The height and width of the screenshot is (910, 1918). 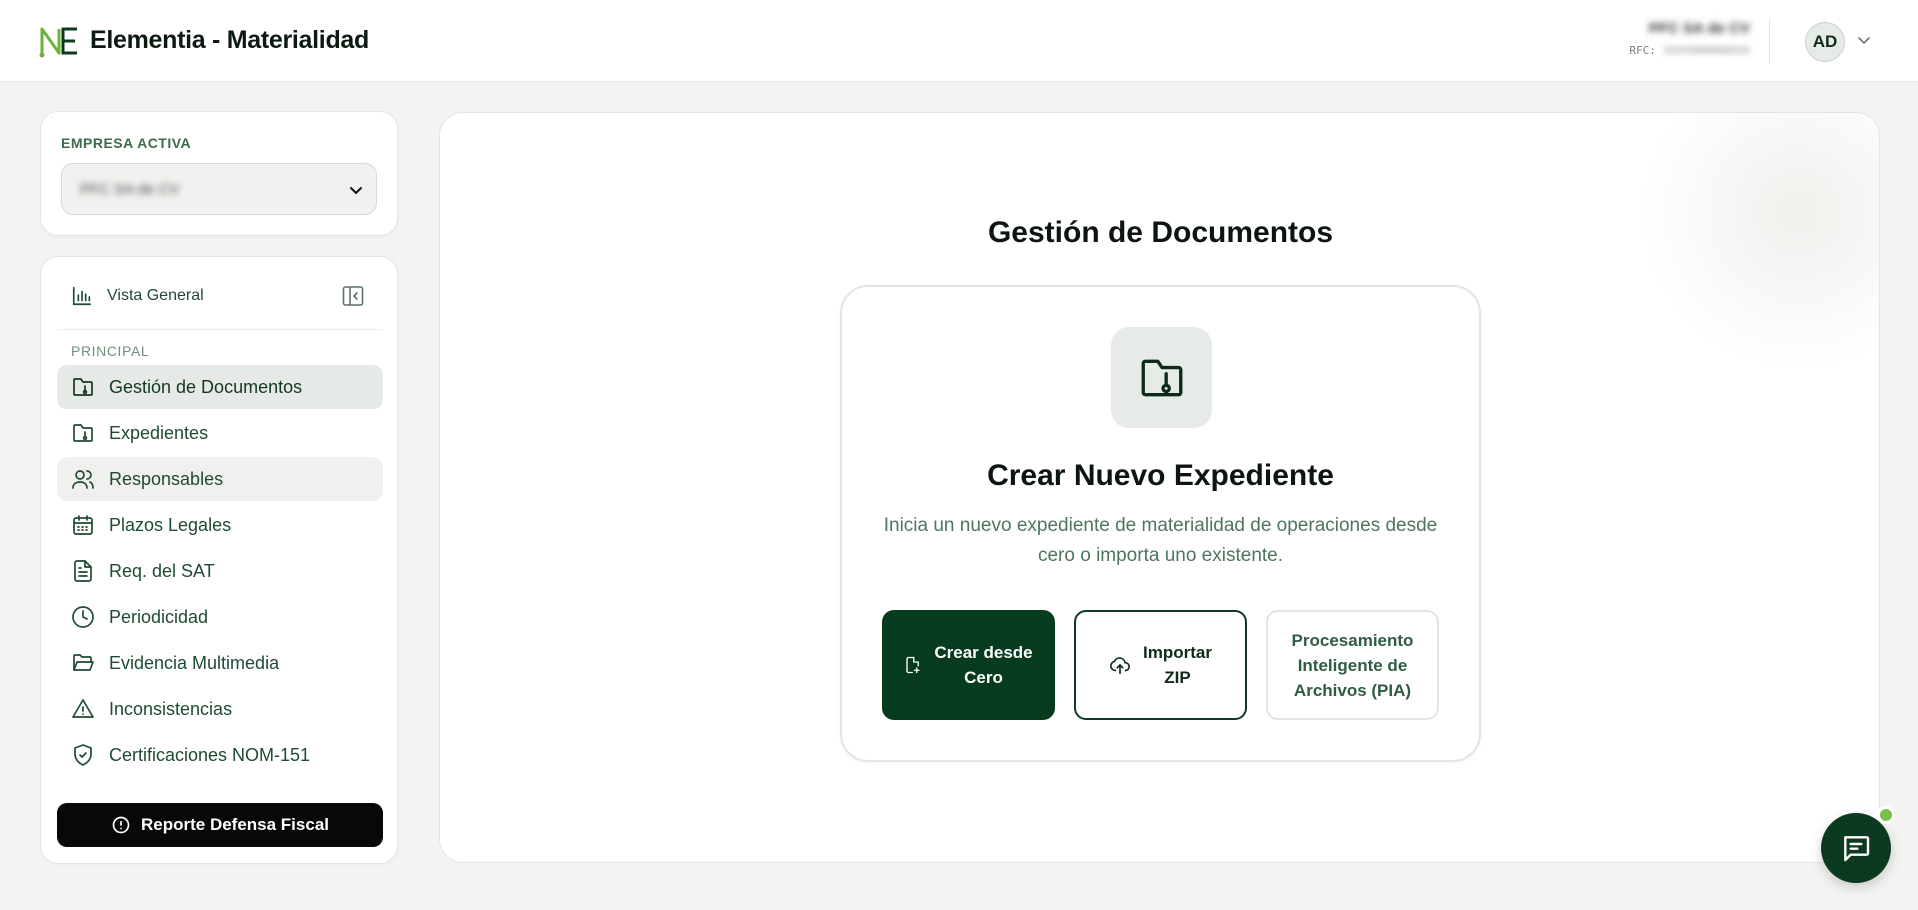 What do you see at coordinates (194, 662) in the screenshot?
I see `sidebar-item-label: Evidencia Multimedia` at bounding box center [194, 662].